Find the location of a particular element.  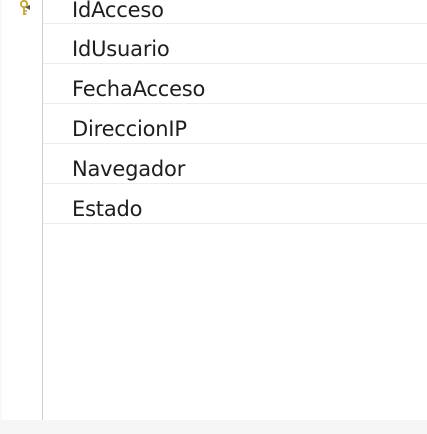

column-row: FechaAcceso is located at coordinates (235, 84).